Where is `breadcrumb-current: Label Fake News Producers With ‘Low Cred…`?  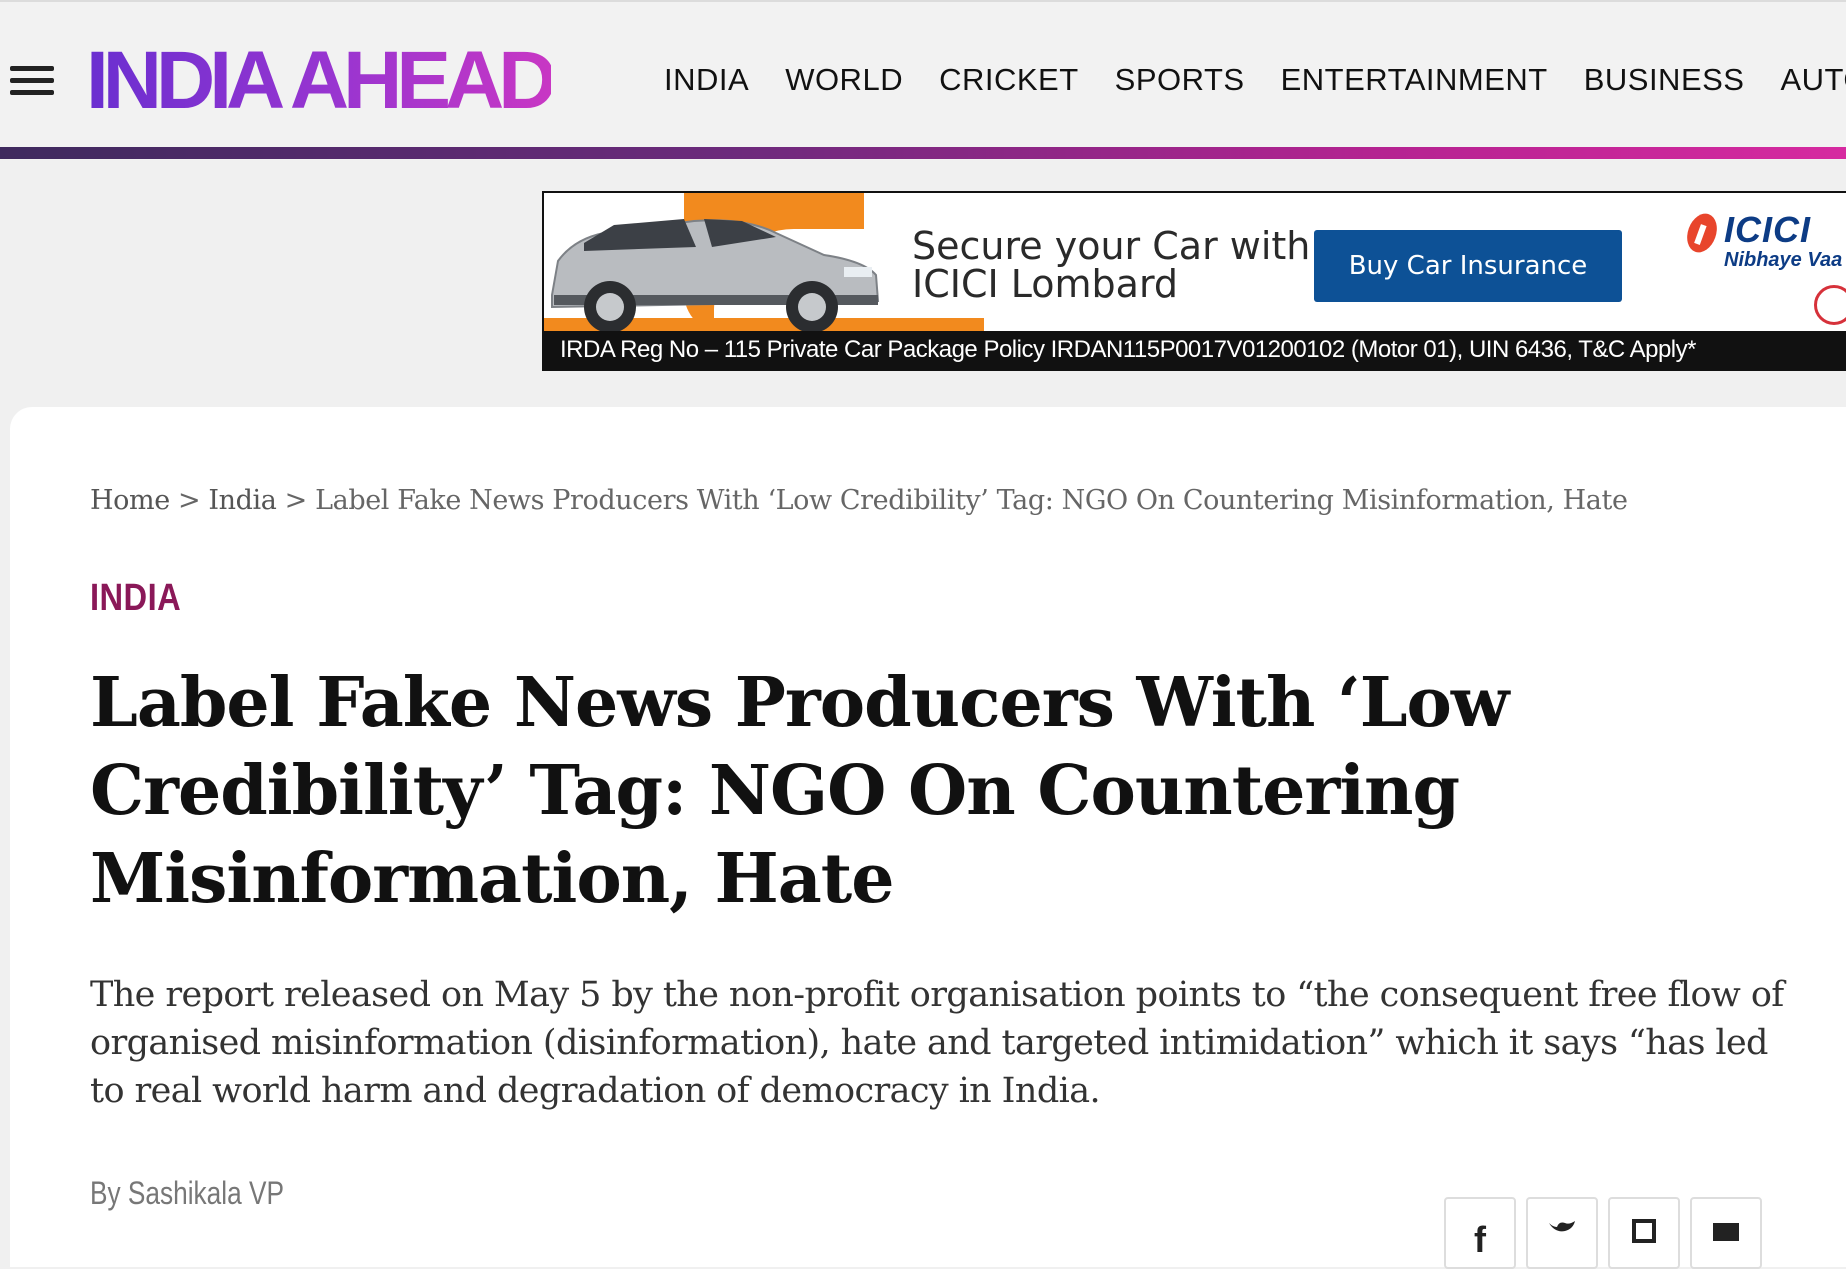
breadcrumb-current: Label Fake News Producers With ‘Low Cred… is located at coordinates (971, 500).